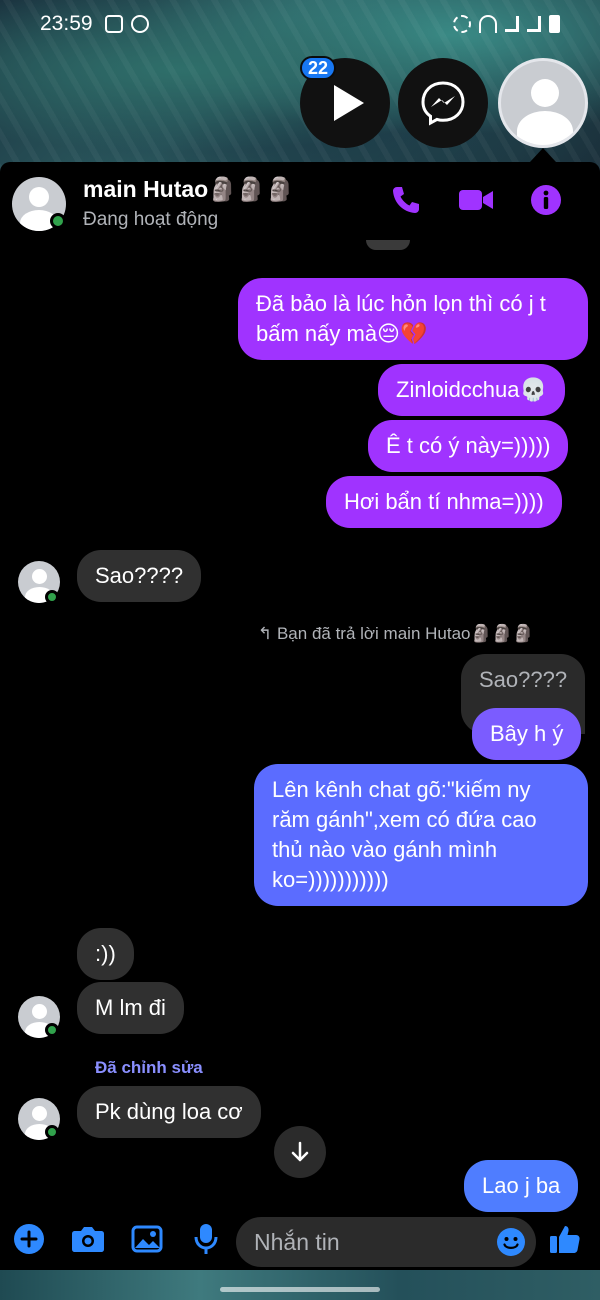 The height and width of the screenshot is (1300, 600). I want to click on message-text: Ê t có ý này=))))), so click(468, 445).